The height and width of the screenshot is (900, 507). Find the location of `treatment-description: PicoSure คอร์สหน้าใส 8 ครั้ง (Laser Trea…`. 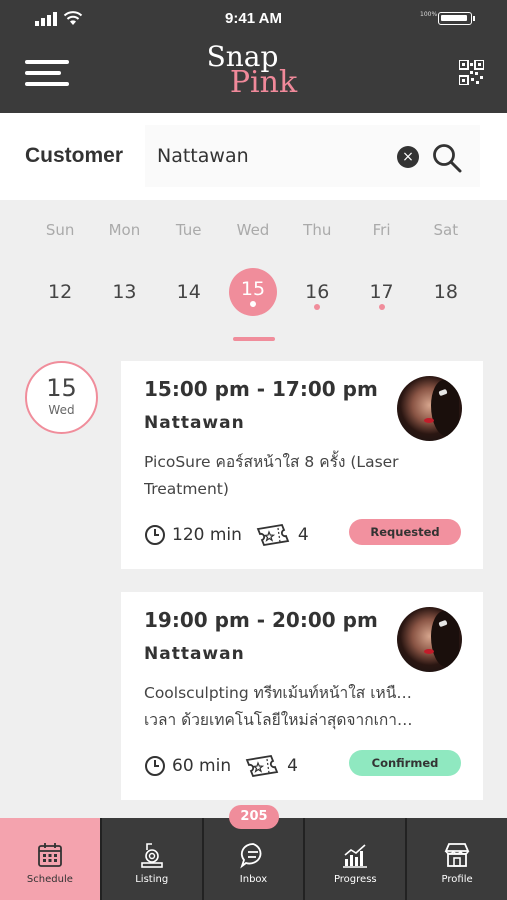

treatment-description: PicoSure คอร์สหน้าใส 8 ครั้ง (Laser Trea… is located at coordinates (279, 476).